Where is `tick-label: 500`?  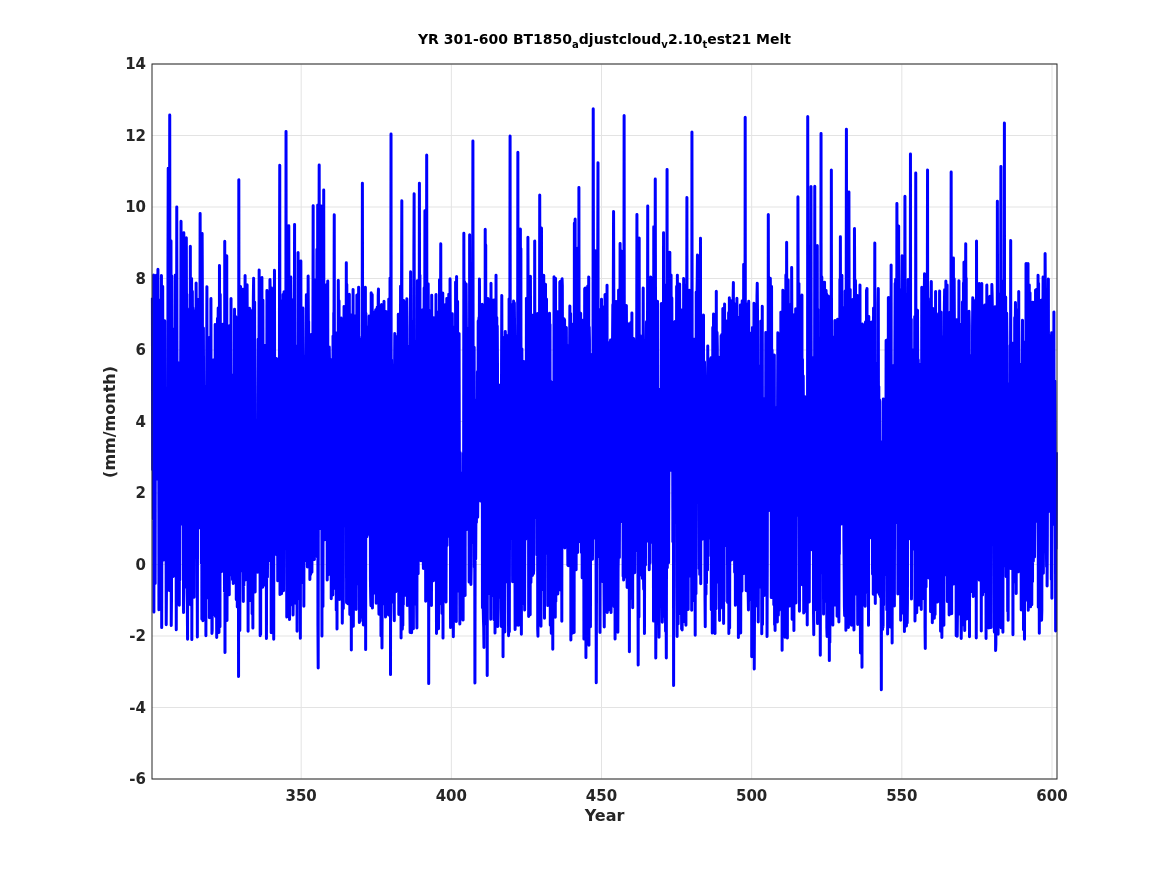
tick-label: 500 is located at coordinates (752, 796).